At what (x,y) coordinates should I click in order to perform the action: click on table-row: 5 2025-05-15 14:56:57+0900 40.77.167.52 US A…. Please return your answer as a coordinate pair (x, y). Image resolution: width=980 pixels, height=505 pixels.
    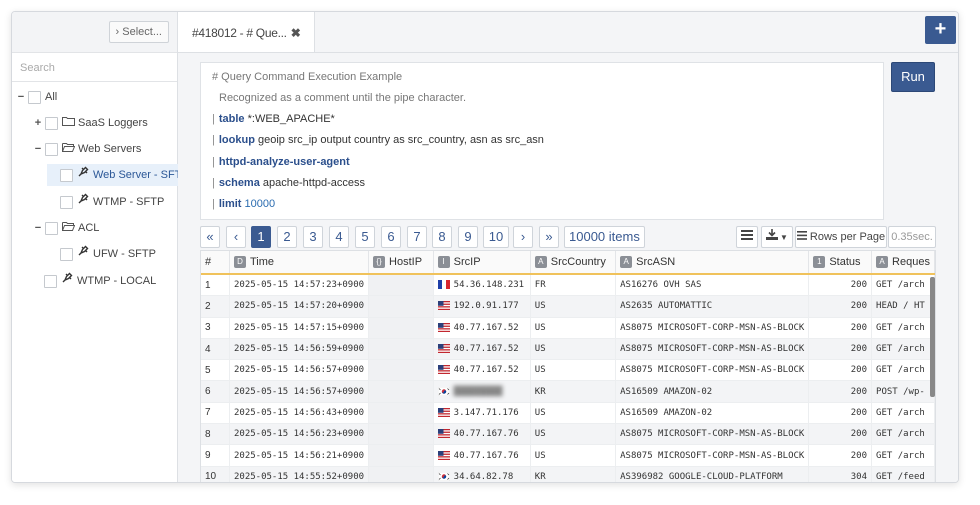
    Looking at the image, I should click on (568, 370).